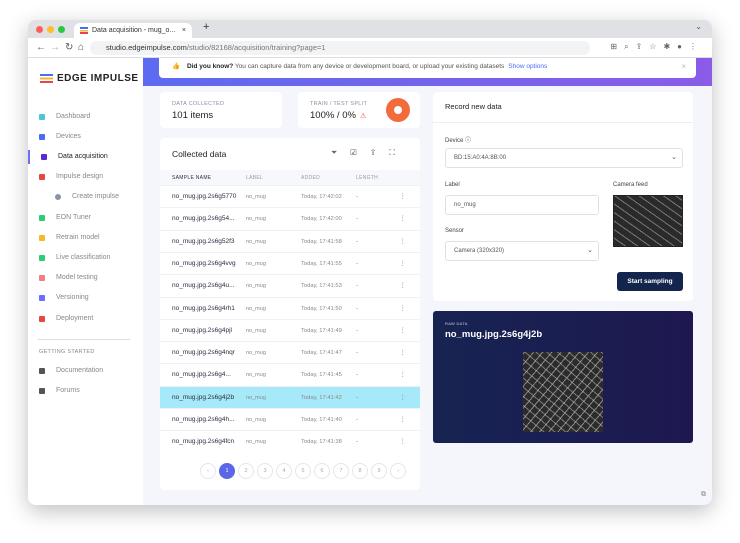 This screenshot has height=543, width=740. I want to click on sidebar-item-live-classification: Live classification, so click(85, 258).